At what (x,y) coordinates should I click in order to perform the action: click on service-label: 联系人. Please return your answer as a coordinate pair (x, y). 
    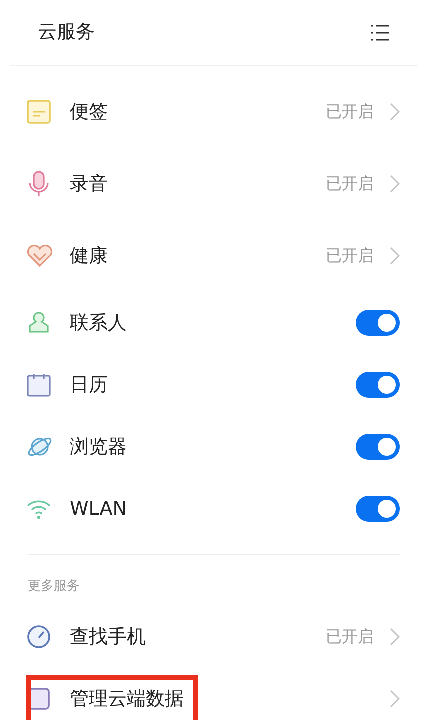
    Looking at the image, I should click on (99, 323).